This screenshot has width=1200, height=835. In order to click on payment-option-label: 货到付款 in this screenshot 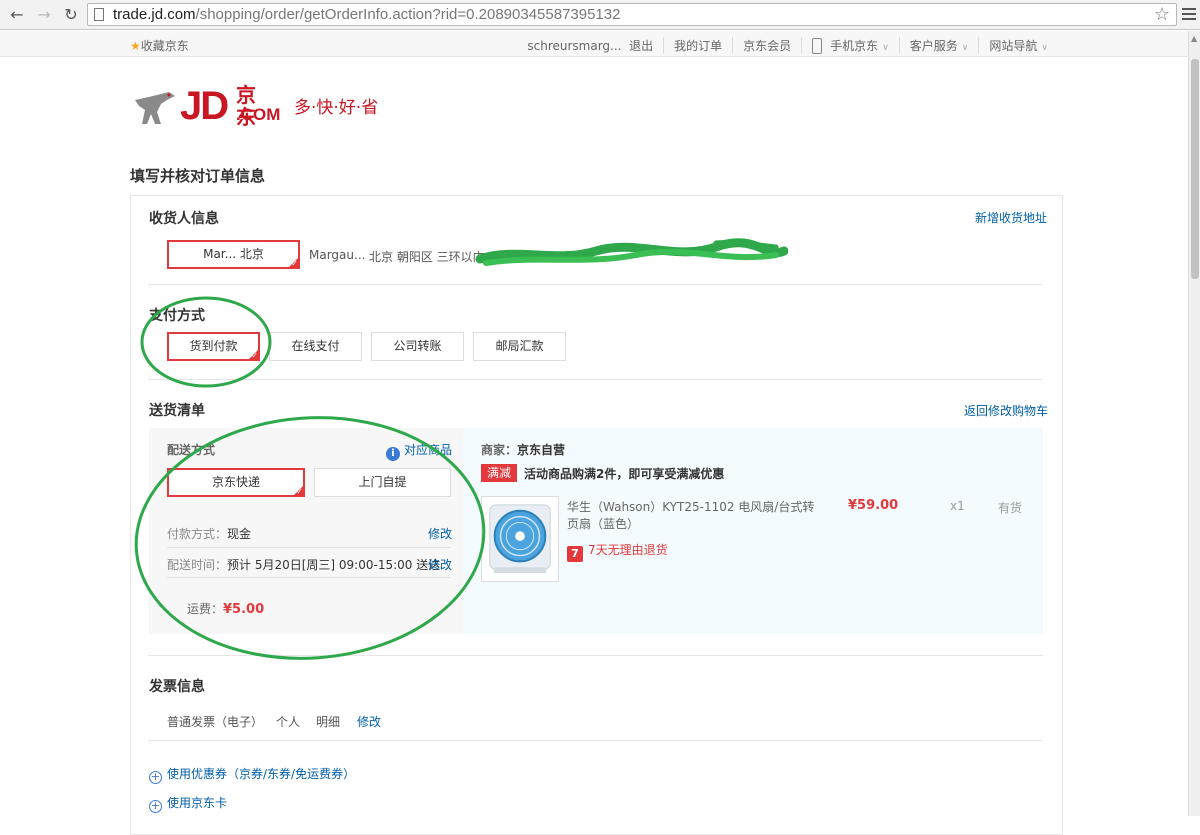, I will do `click(213, 346)`.